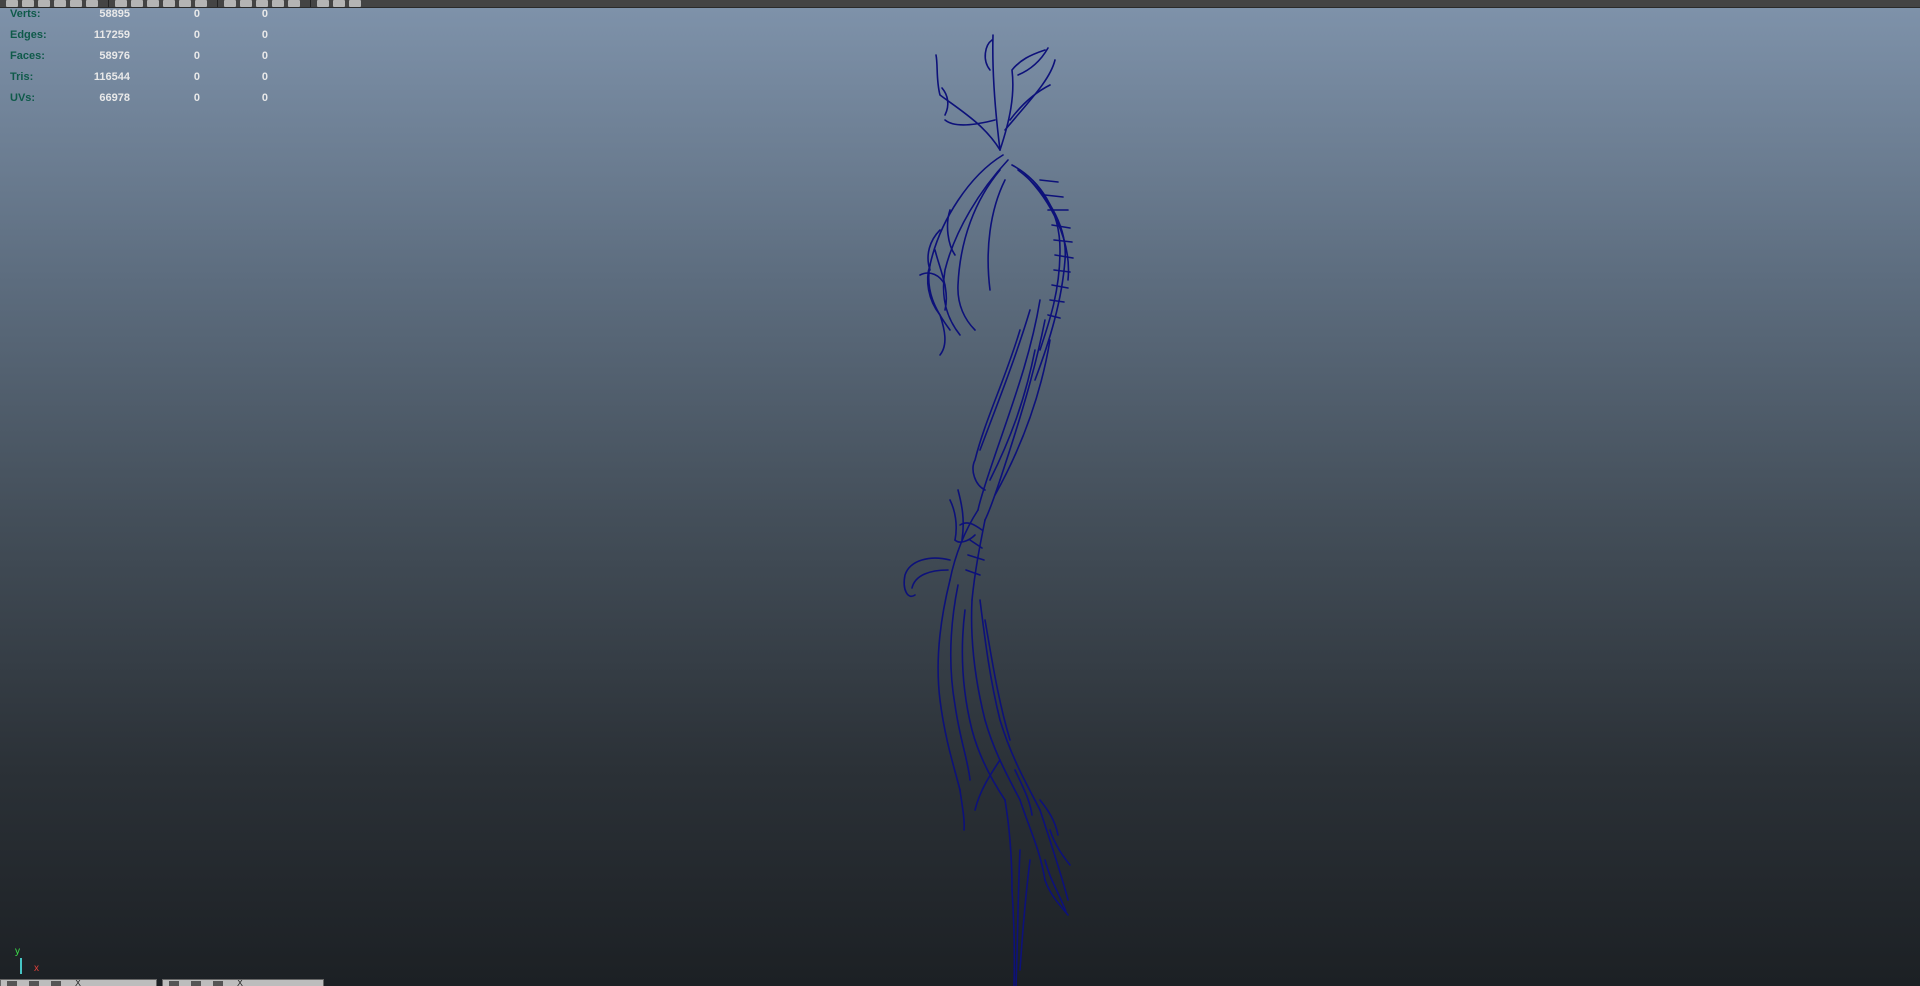 The height and width of the screenshot is (986, 1920). I want to click on minimized-panel-1: X, so click(78, 982).